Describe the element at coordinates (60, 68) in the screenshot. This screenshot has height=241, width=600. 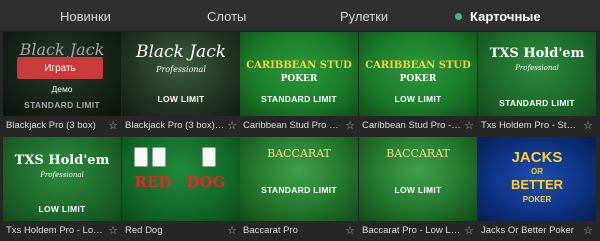
I see `play-button: Играть` at that location.